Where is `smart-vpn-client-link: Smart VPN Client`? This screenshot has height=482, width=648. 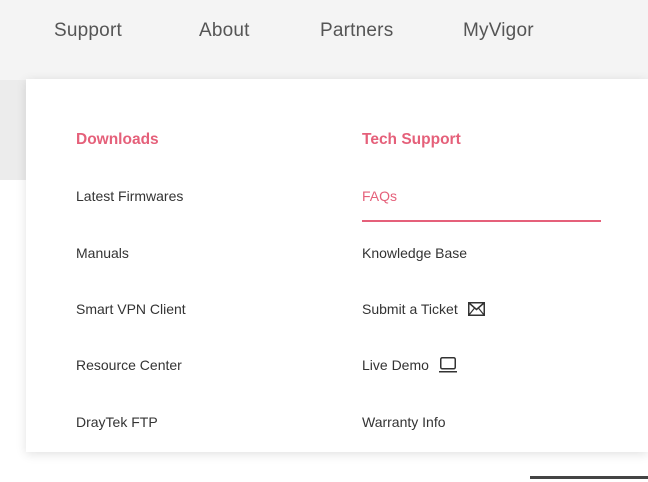
smart-vpn-client-link: Smart VPN Client is located at coordinates (131, 309).